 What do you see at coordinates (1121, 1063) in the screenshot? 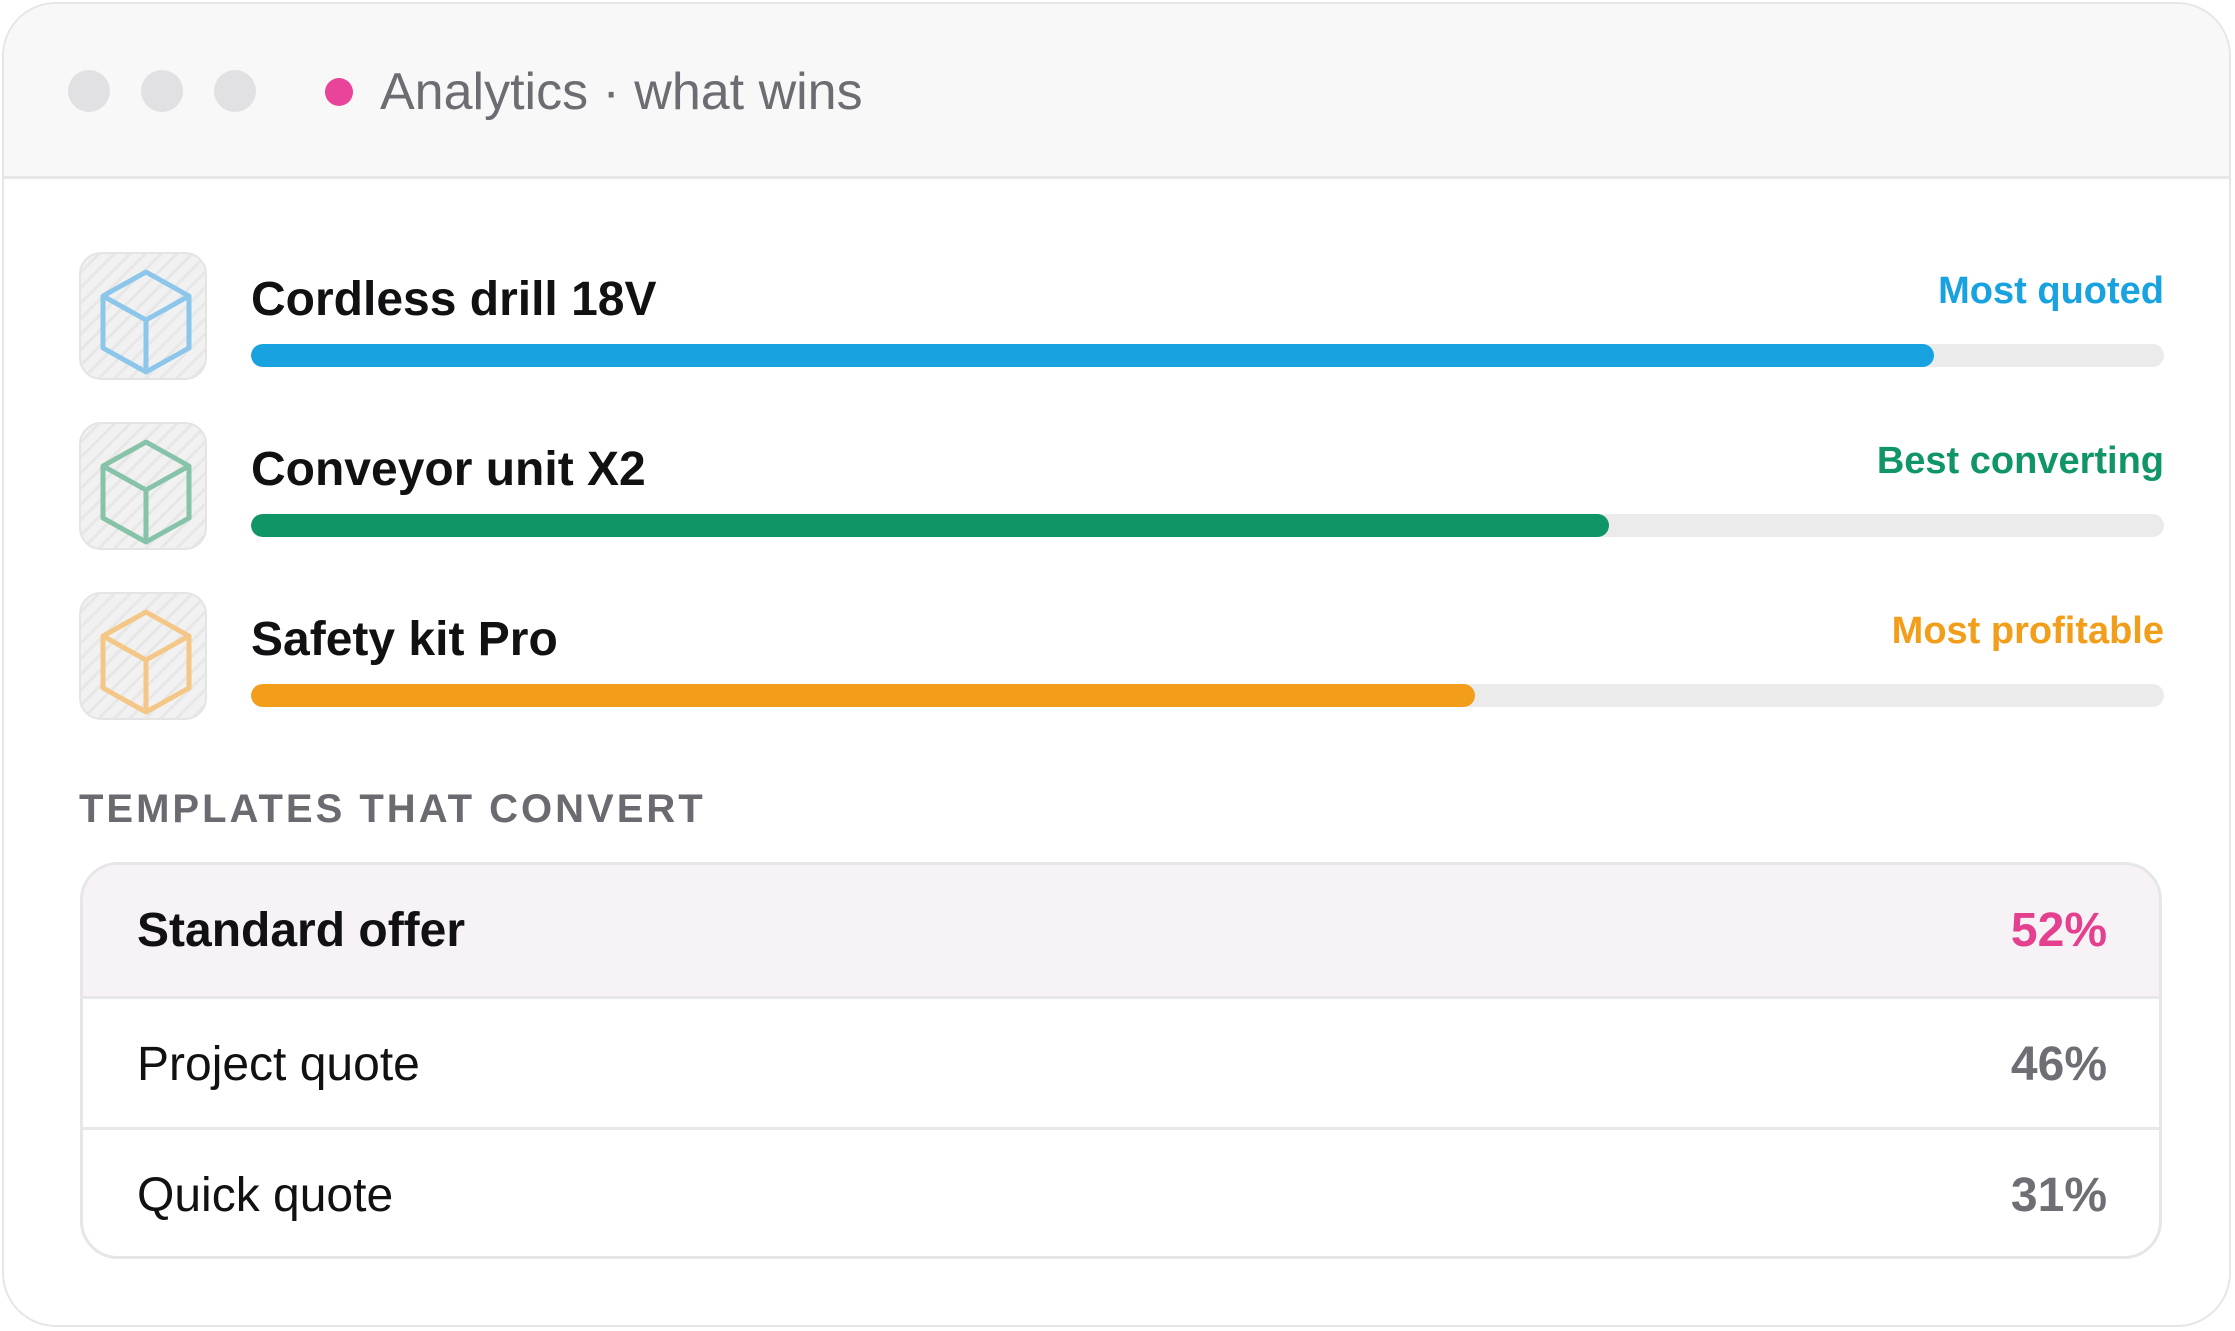
I see `table-row: Project quote 46%` at bounding box center [1121, 1063].